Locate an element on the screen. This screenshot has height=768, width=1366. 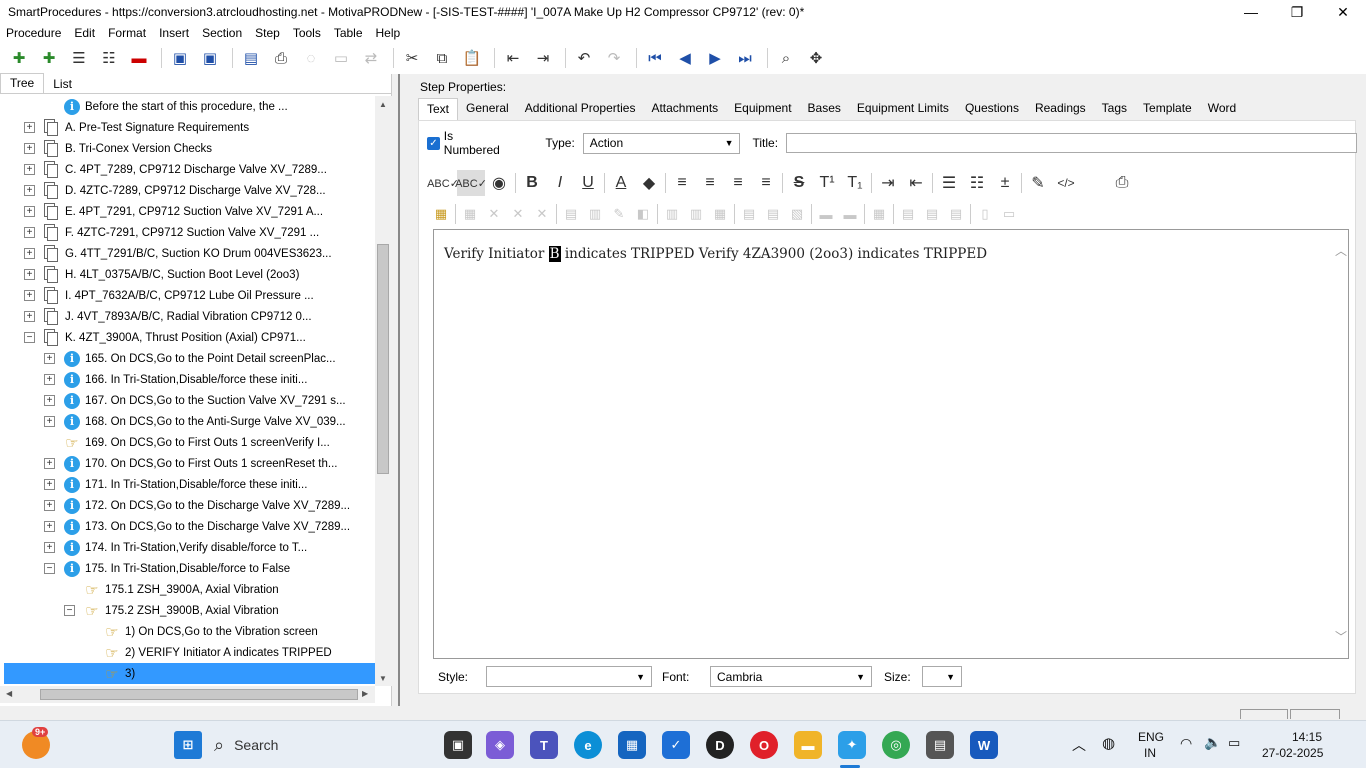
language-label: ENG is located at coordinates (1151, 737).